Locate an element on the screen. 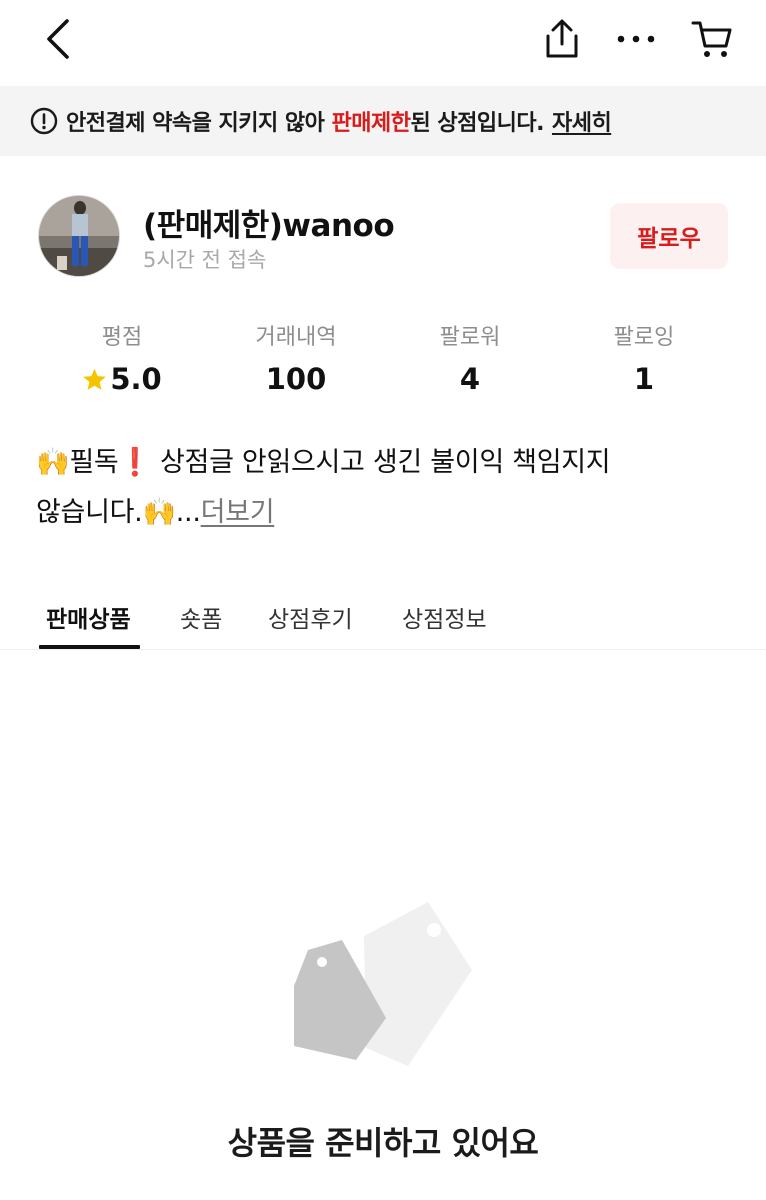  shop-name: (판매제한)wanoo is located at coordinates (269, 226).